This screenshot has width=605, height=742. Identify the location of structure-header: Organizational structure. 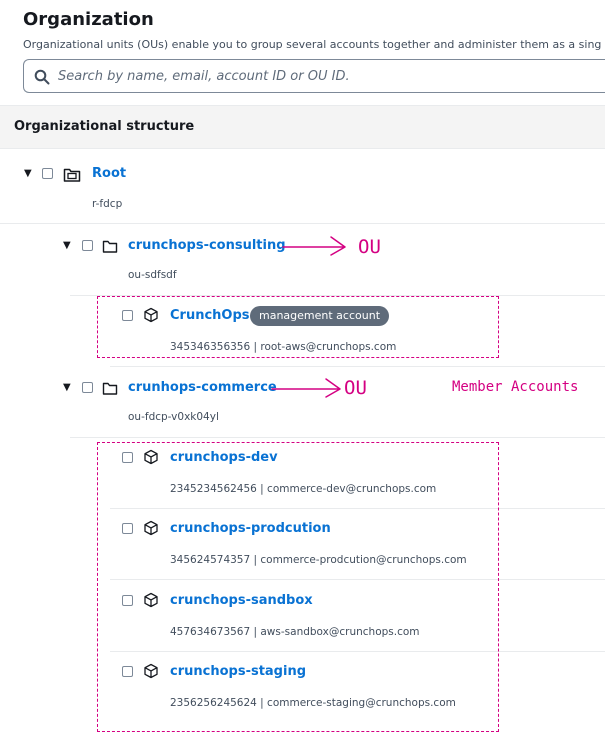
(302, 127).